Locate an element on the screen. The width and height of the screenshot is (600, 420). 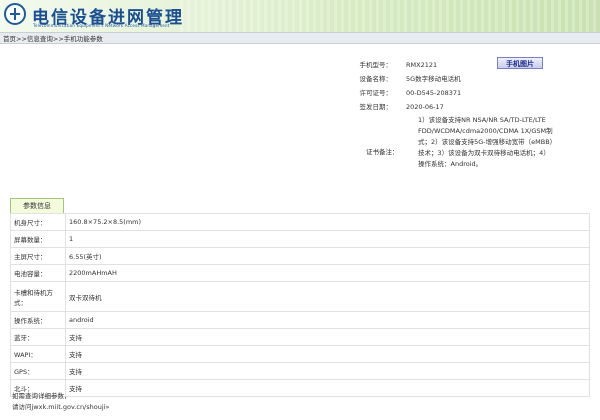
issue-date-label: 签发日期： is located at coordinates (376, 107).